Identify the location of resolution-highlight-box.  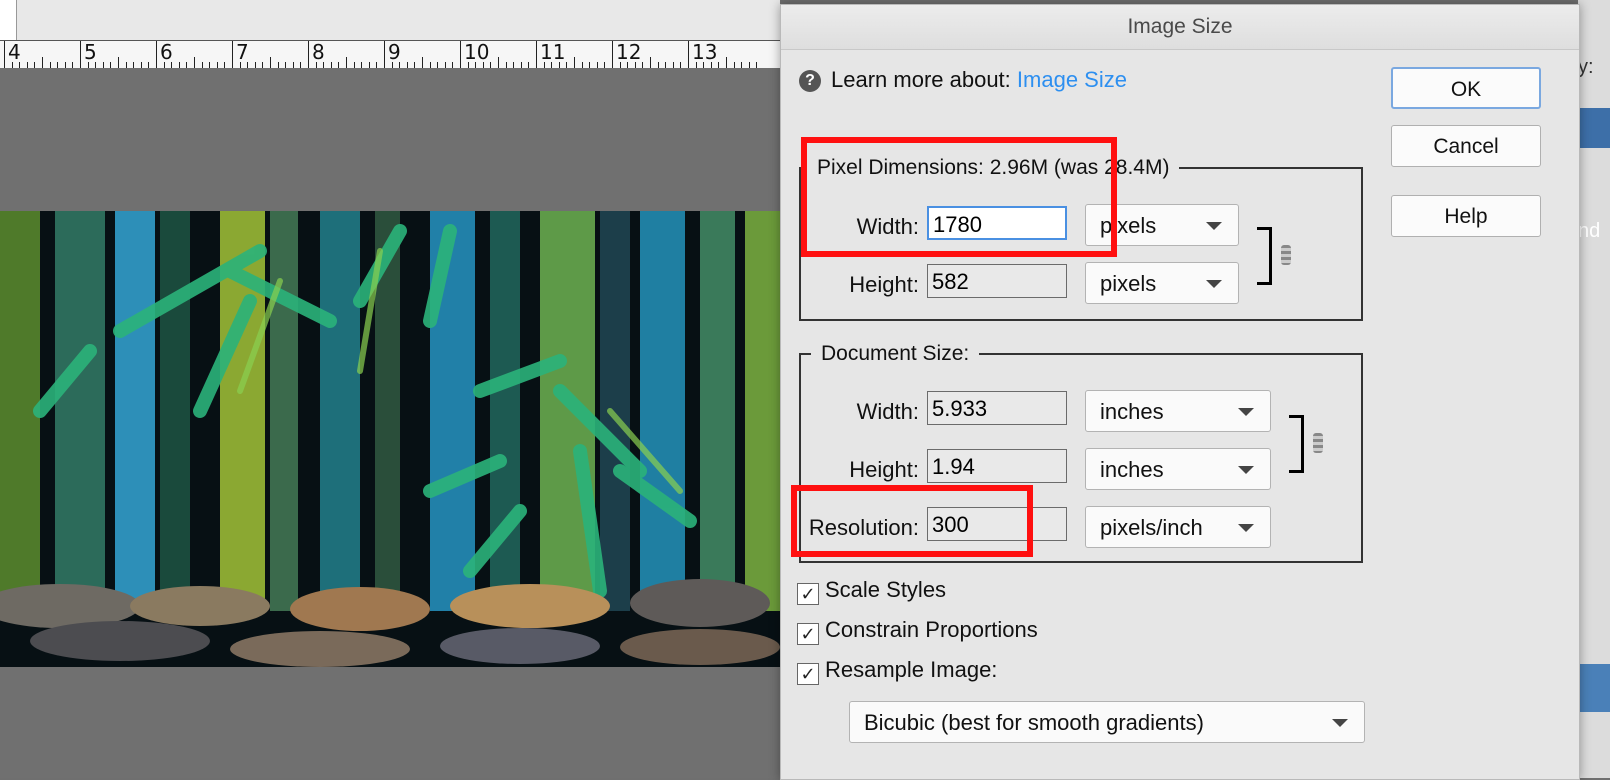
(912, 521).